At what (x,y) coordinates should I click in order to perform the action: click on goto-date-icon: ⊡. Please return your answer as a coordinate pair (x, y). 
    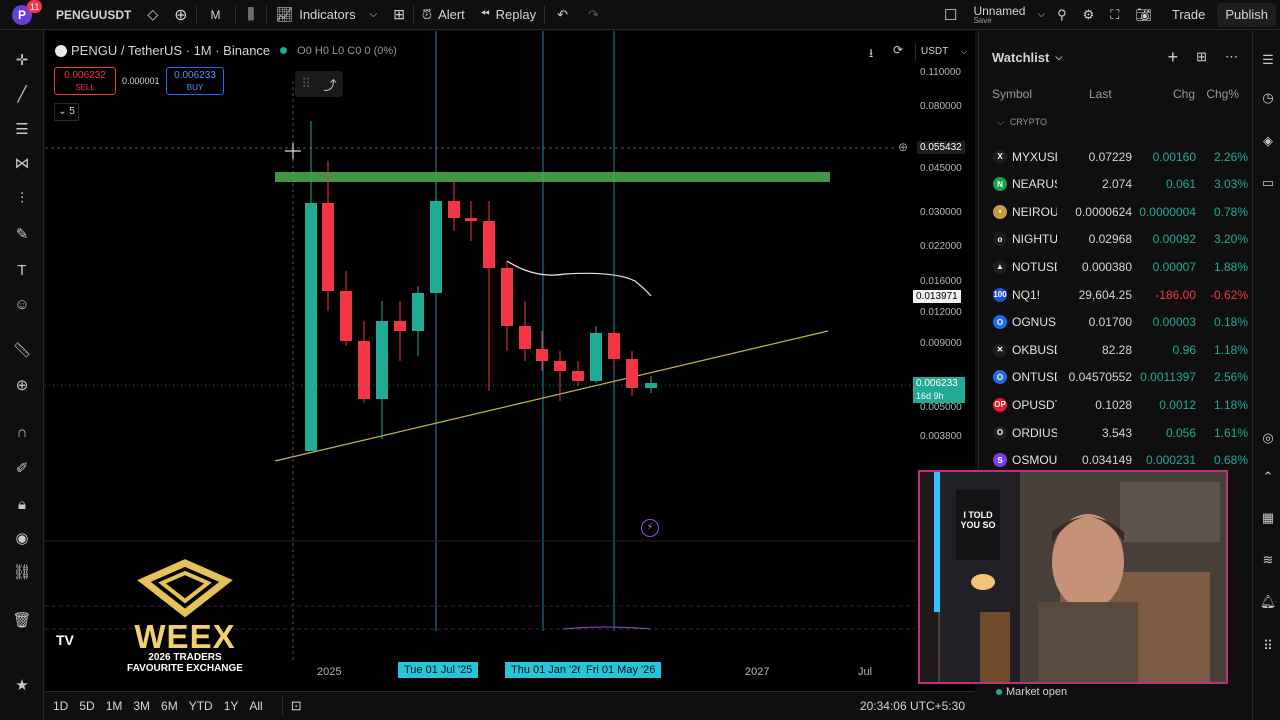
    Looking at the image, I should click on (296, 706).